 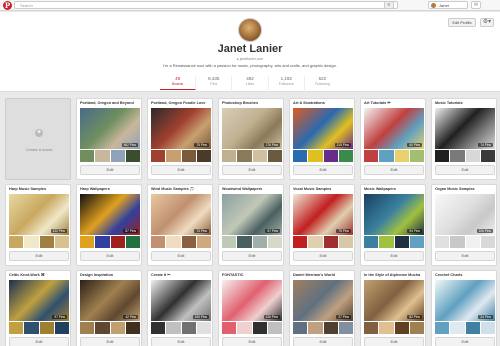 I want to click on board-tile: Design Inspiration 42 Pins Edit, so click(x=109, y=308).